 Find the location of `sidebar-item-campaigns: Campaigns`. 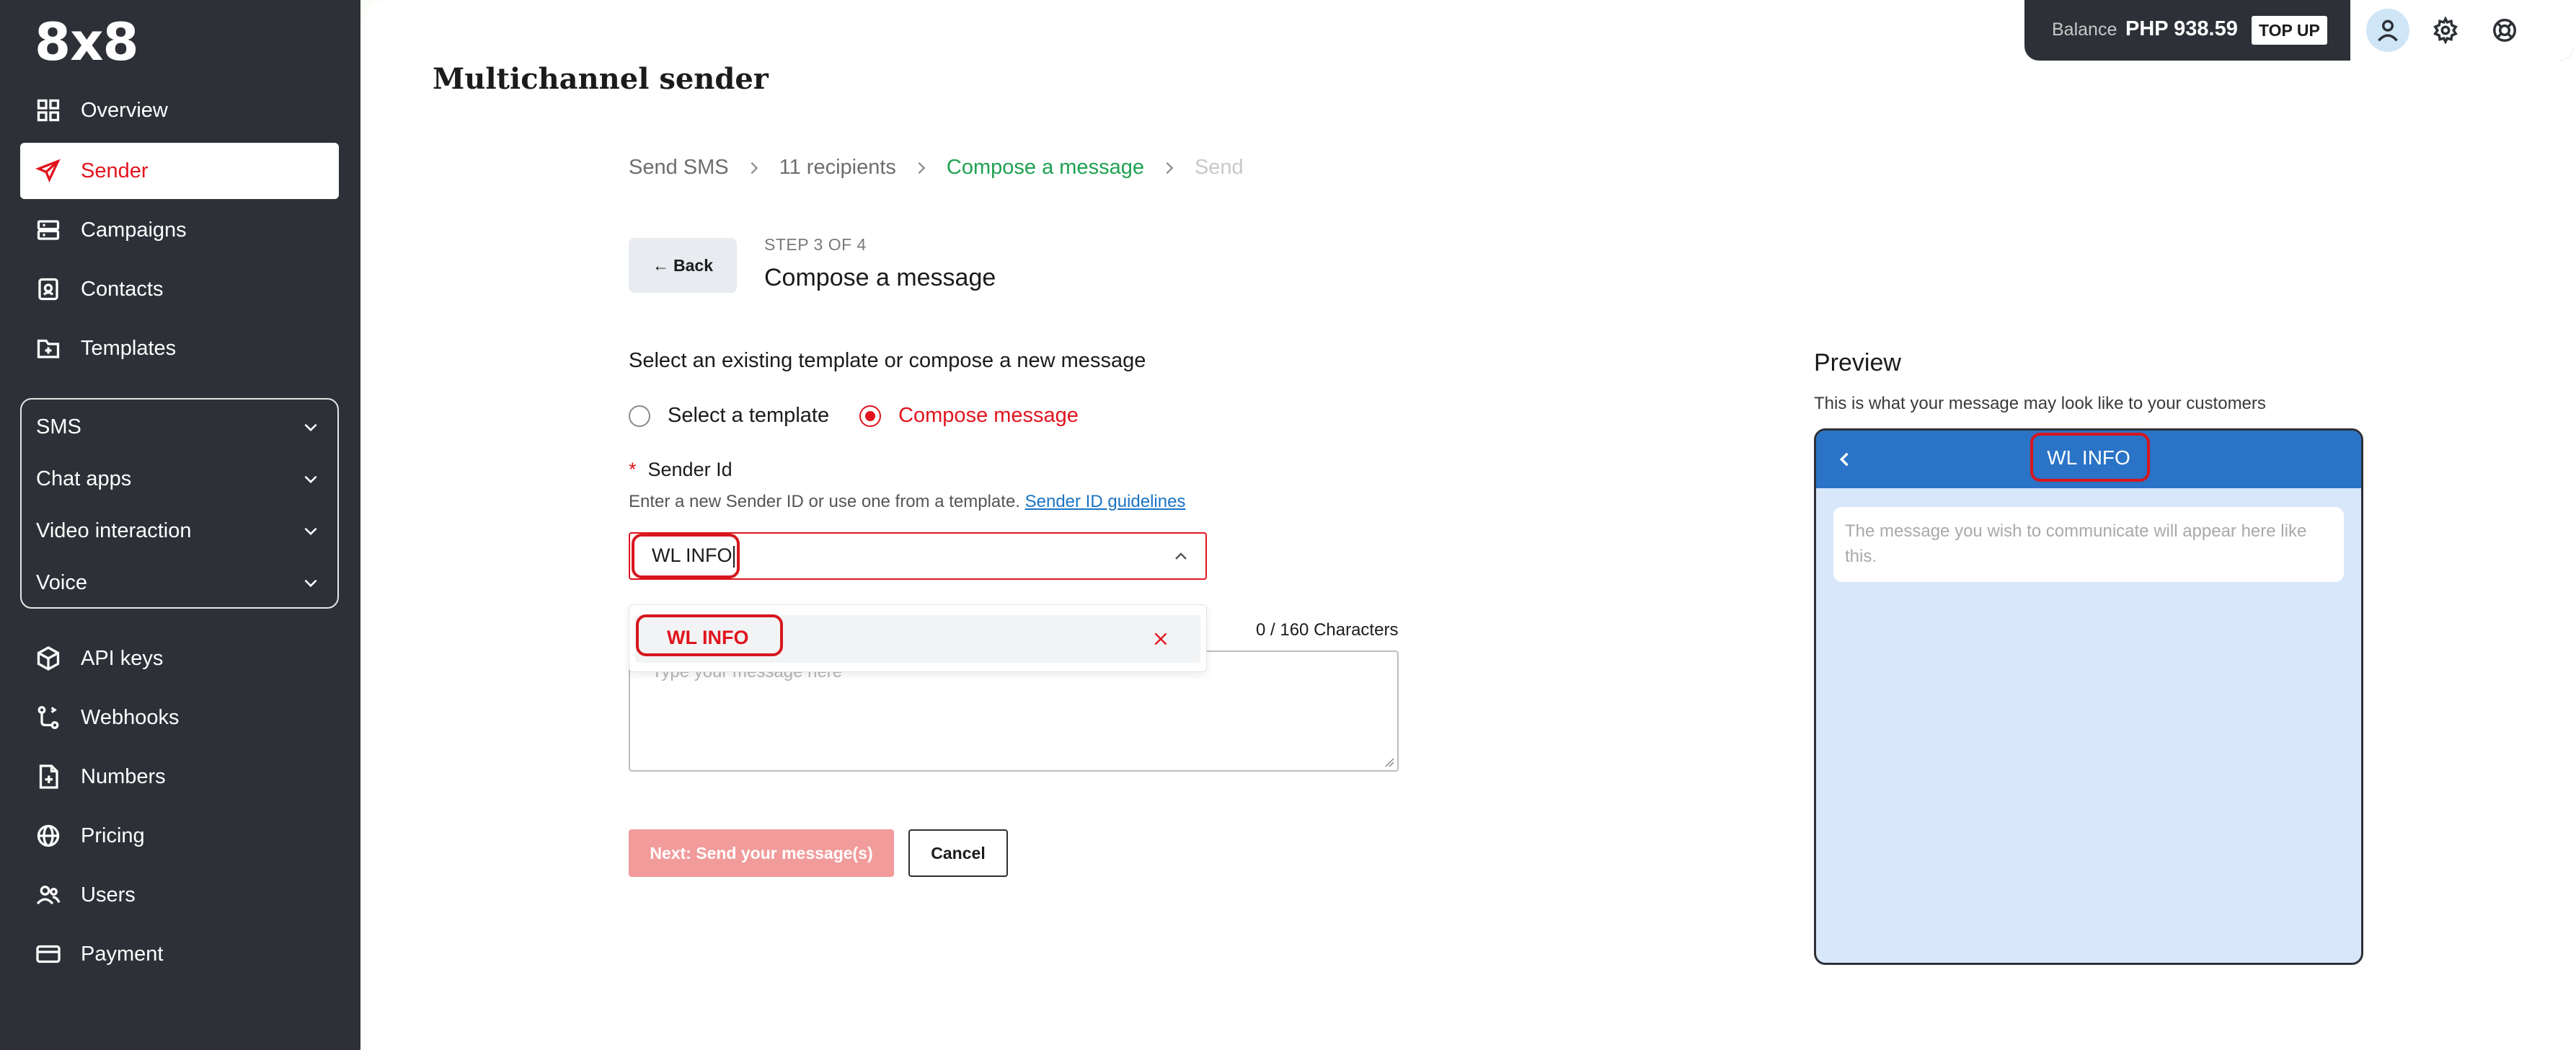

sidebar-item-campaigns: Campaigns is located at coordinates (179, 230).